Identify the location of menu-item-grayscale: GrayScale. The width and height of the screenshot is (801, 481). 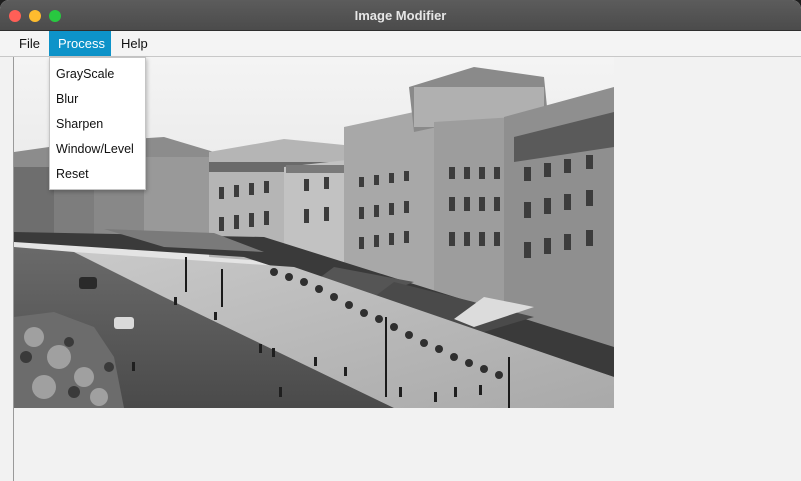
(97, 74).